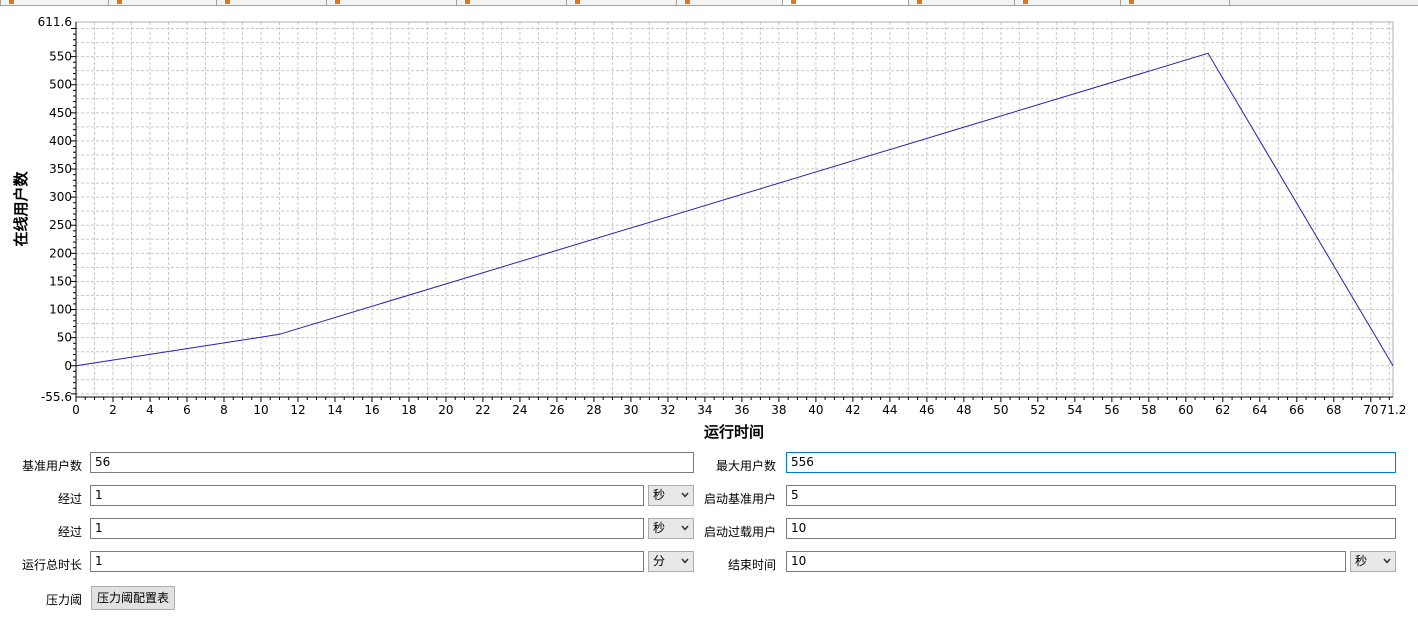 The width and height of the screenshot is (1418, 618). Describe the element at coordinates (63, 600) in the screenshot. I see `pressure-threshold-label: 压力阈` at that location.